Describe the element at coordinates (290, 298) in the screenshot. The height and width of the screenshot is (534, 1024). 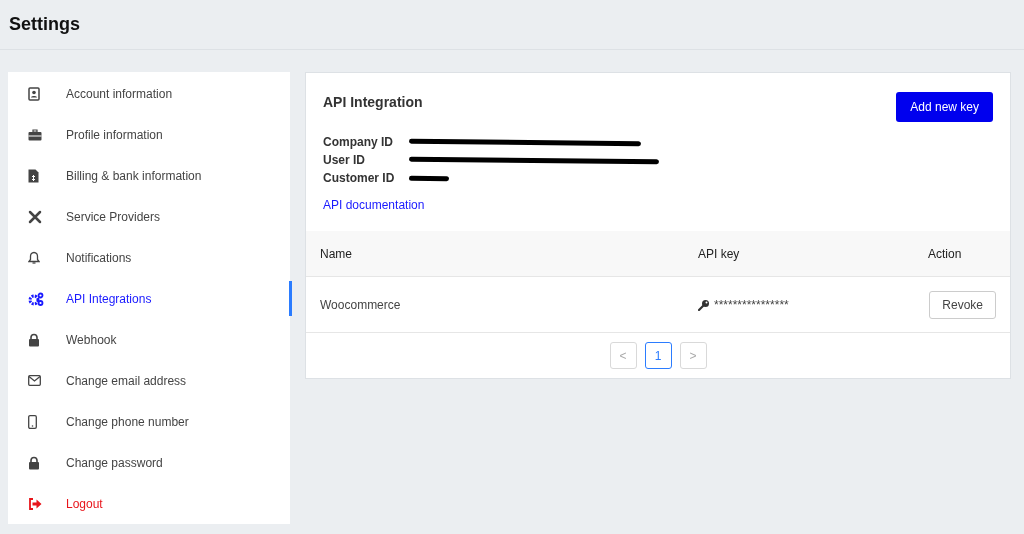
I see `active-indicator` at that location.